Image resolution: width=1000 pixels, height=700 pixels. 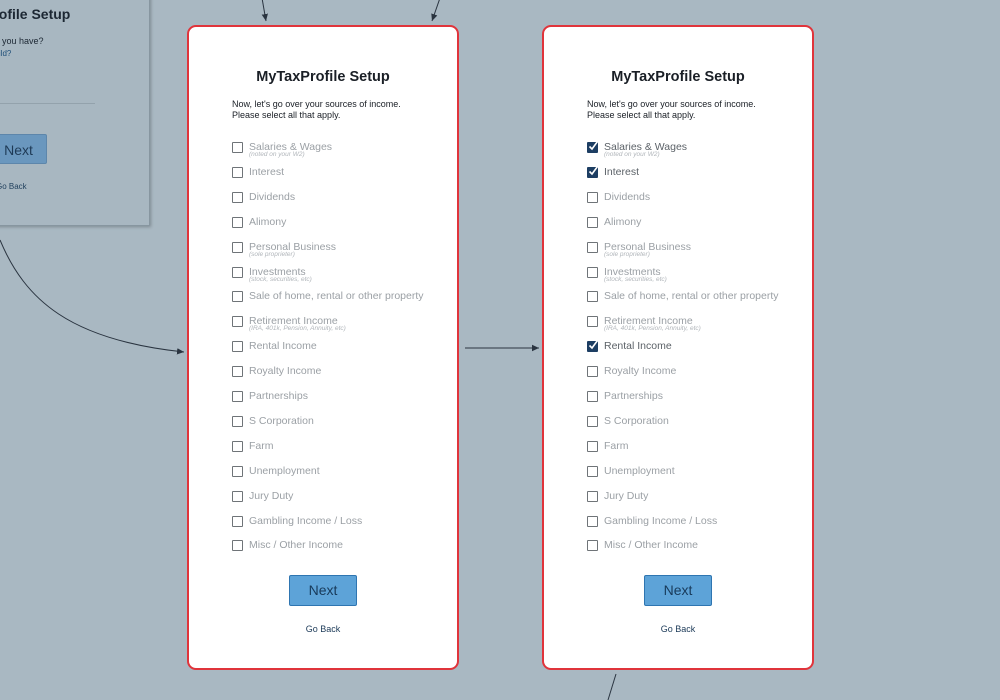 I want to click on previous-screen-go-back-link: Go Back, so click(x=13, y=186).